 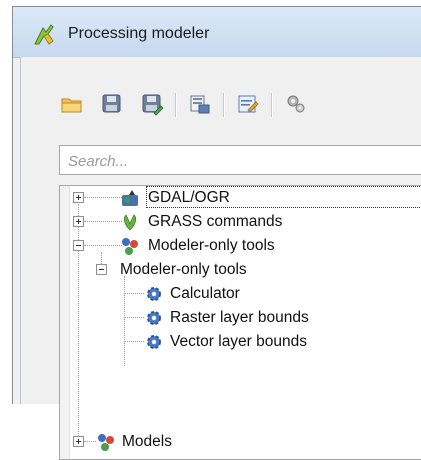 What do you see at coordinates (205, 293) in the screenshot?
I see `tree-item-label: Calculator` at bounding box center [205, 293].